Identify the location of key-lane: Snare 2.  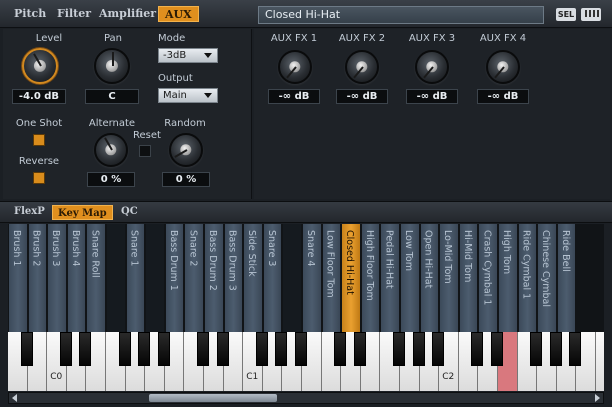
(194, 278).